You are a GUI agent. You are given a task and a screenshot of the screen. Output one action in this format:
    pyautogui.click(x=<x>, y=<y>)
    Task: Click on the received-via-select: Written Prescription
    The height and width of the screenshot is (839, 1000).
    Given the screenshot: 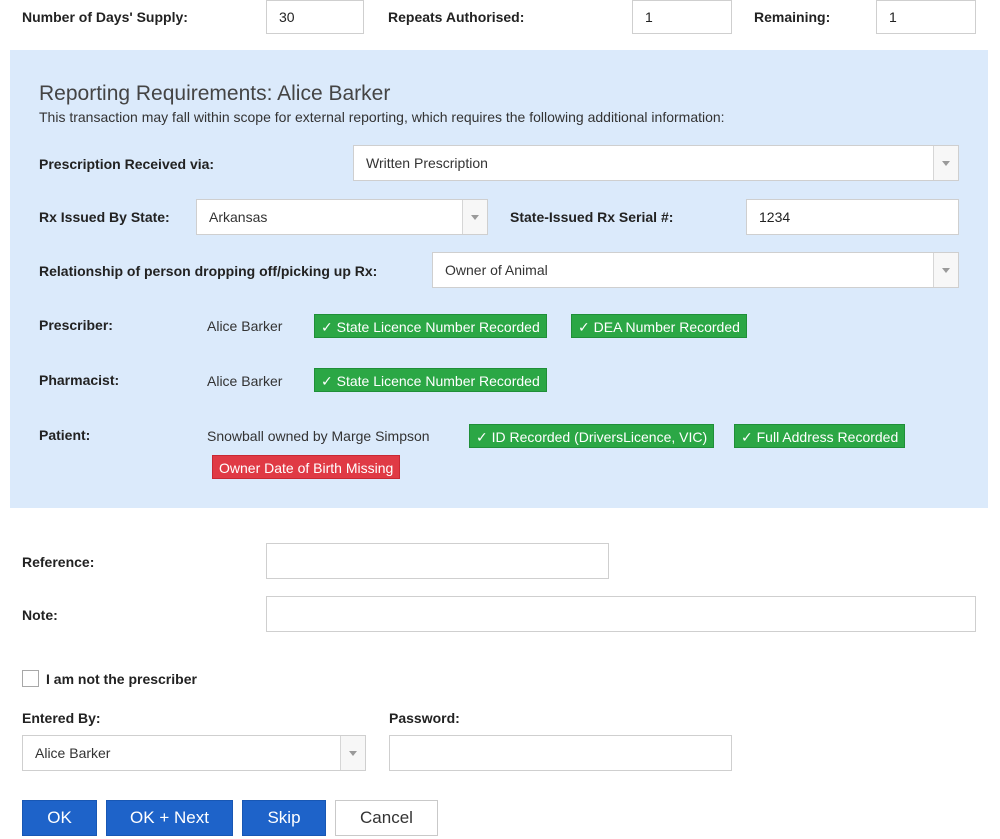 What is the action you would take?
    pyautogui.click(x=656, y=163)
    